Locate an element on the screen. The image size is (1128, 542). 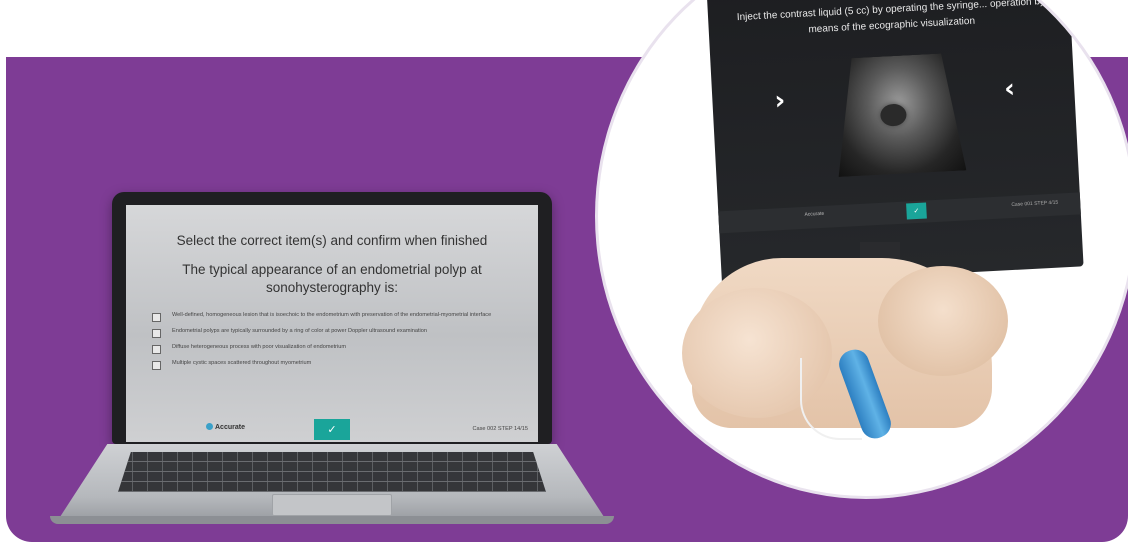
check-icon: ✓ is located at coordinates (332, 429).